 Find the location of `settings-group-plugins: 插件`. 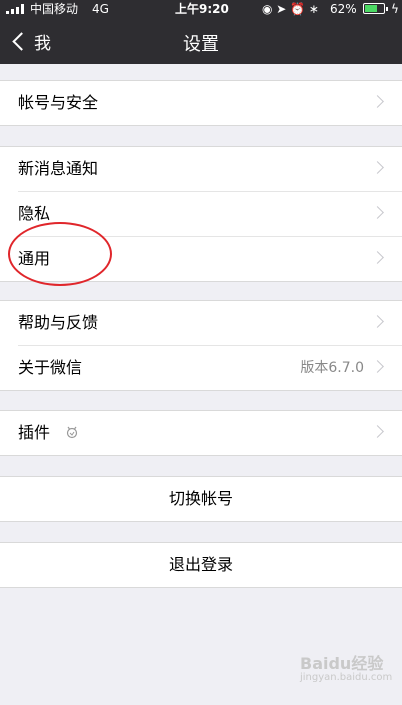

settings-group-plugins: 插件 is located at coordinates (201, 433).